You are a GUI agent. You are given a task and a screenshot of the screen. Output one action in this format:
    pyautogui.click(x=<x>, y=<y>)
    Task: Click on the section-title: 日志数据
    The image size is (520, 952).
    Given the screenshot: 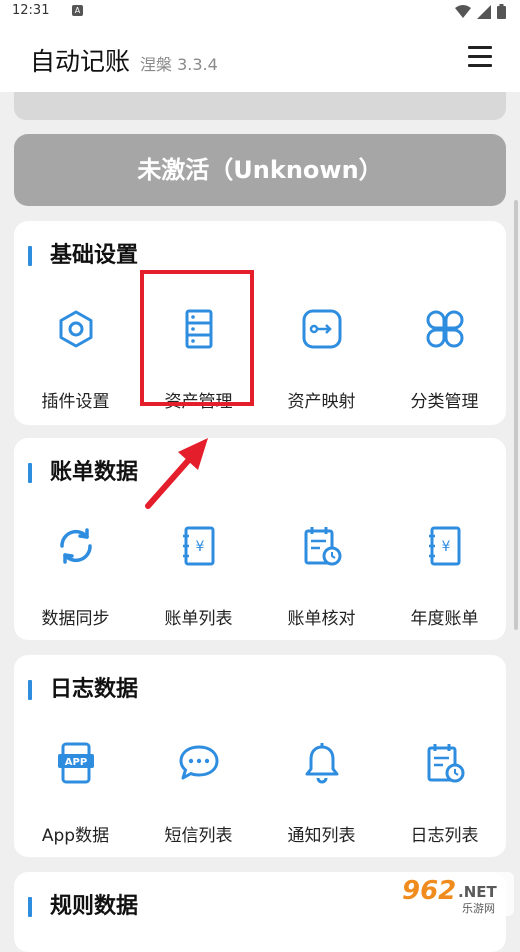 What is the action you would take?
    pyautogui.click(x=83, y=690)
    